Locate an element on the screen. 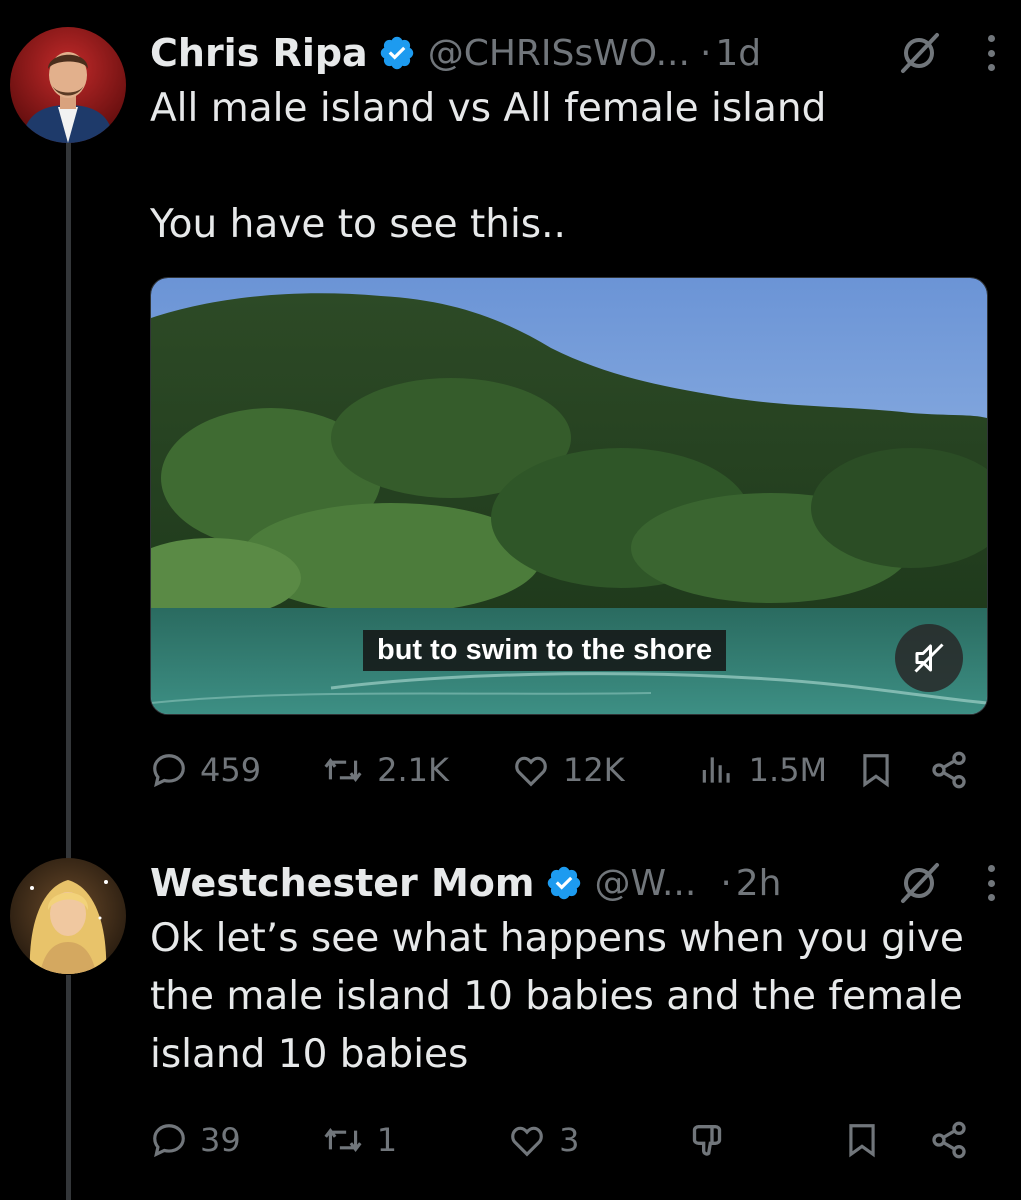 The image size is (1021, 1200). tweet-text-line is located at coordinates (575, 167).